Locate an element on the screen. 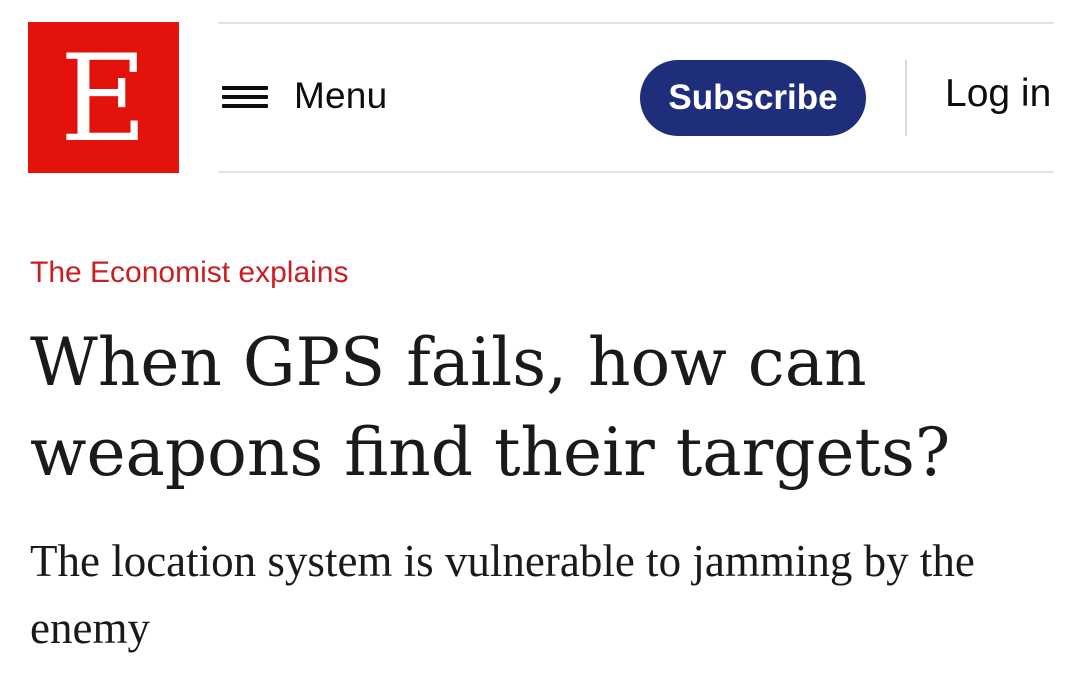 The height and width of the screenshot is (676, 1080). economist-logo: E is located at coordinates (103, 97).